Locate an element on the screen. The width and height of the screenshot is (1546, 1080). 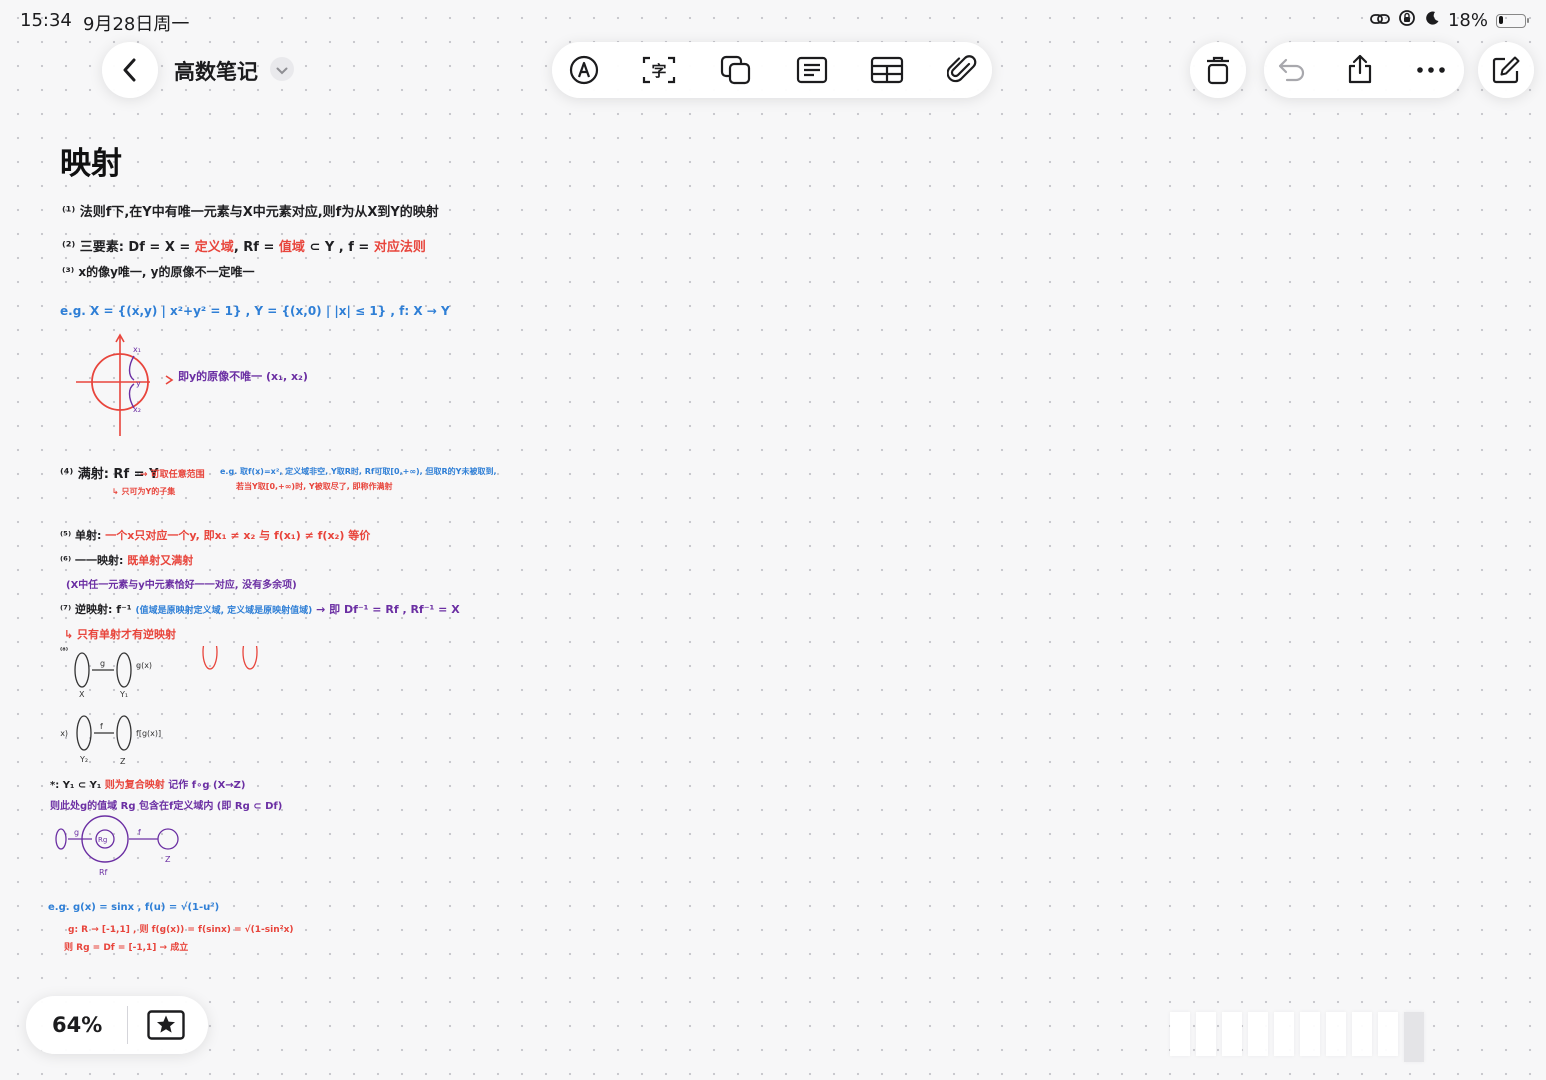
label-x2: x₂ is located at coordinates (137, 409).